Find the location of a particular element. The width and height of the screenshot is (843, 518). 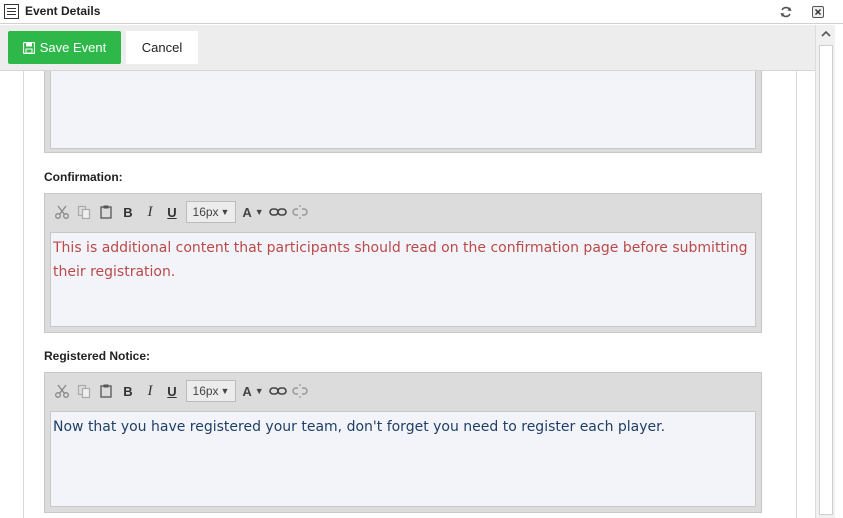

window-titlebar: Event Details is located at coordinates (421, 12).